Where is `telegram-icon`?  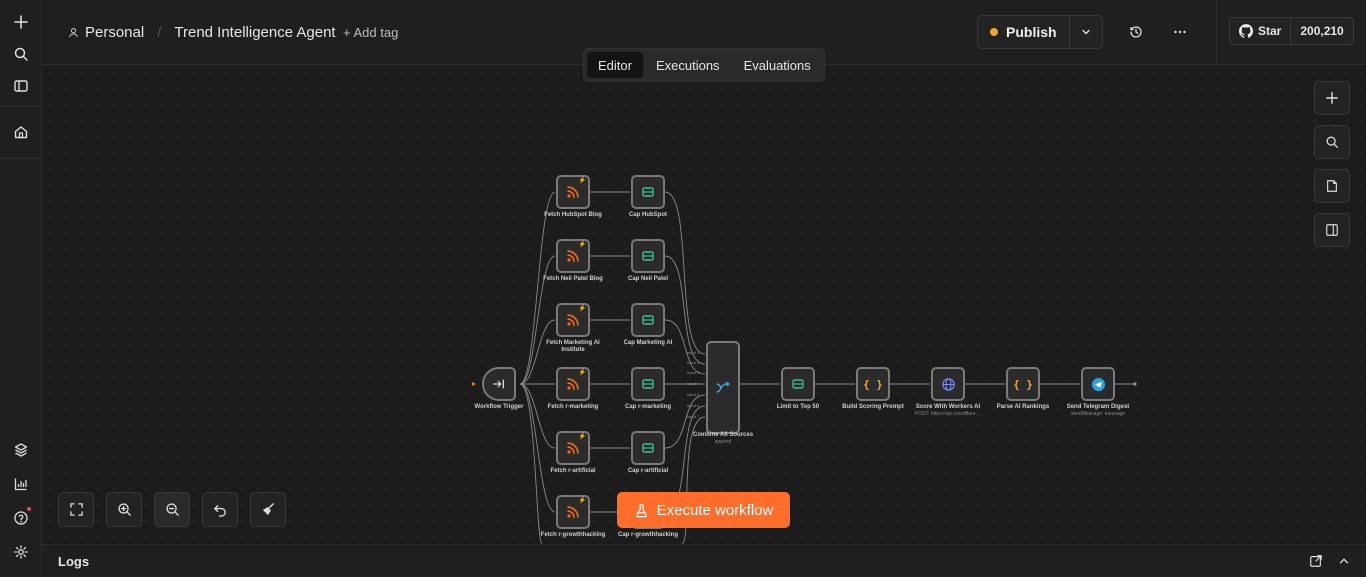 telegram-icon is located at coordinates (1098, 384).